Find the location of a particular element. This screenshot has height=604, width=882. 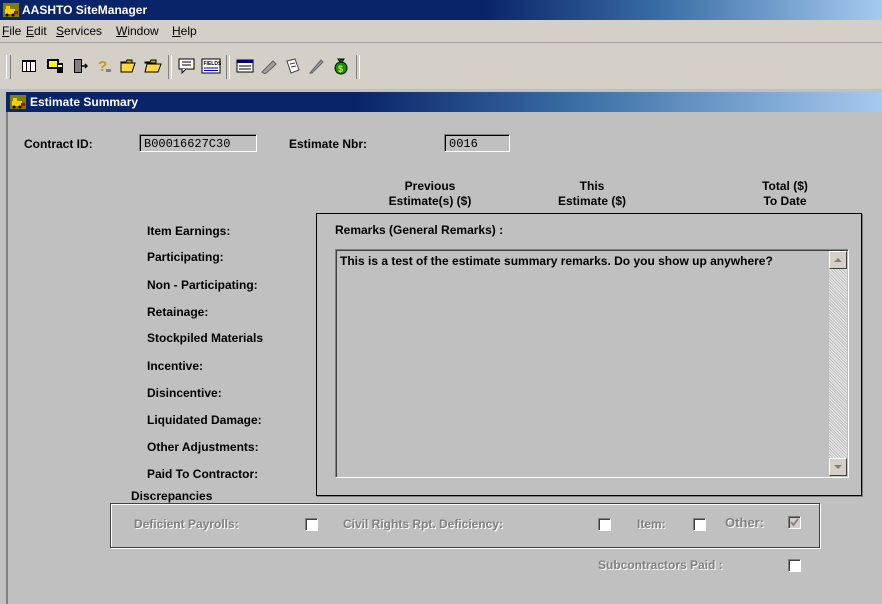

item-checkbox is located at coordinates (699, 524).